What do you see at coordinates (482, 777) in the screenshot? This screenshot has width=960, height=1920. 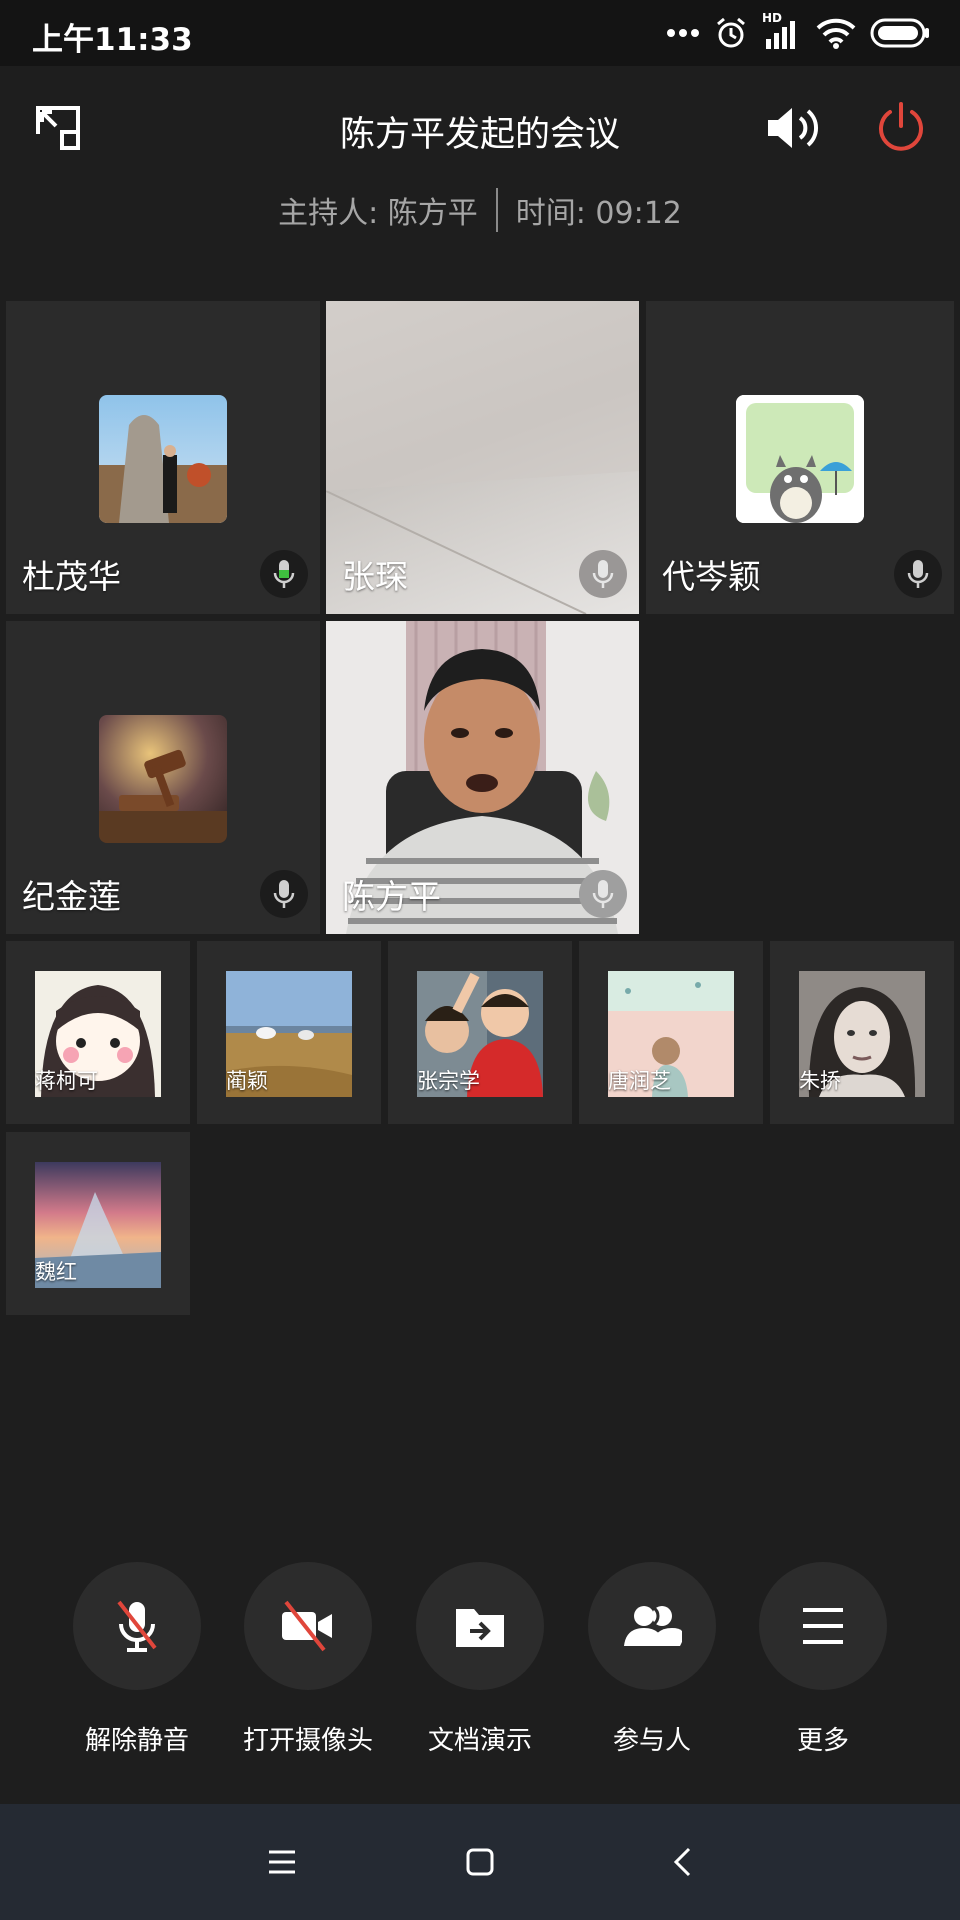 I see `video-tile-chenfangping: 陈方平` at bounding box center [482, 777].